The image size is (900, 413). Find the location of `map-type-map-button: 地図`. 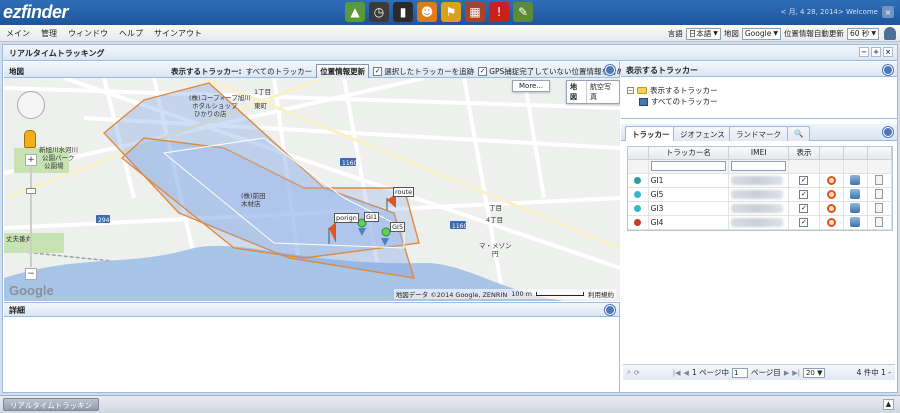

map-type-map-button: 地図 is located at coordinates (576, 92).